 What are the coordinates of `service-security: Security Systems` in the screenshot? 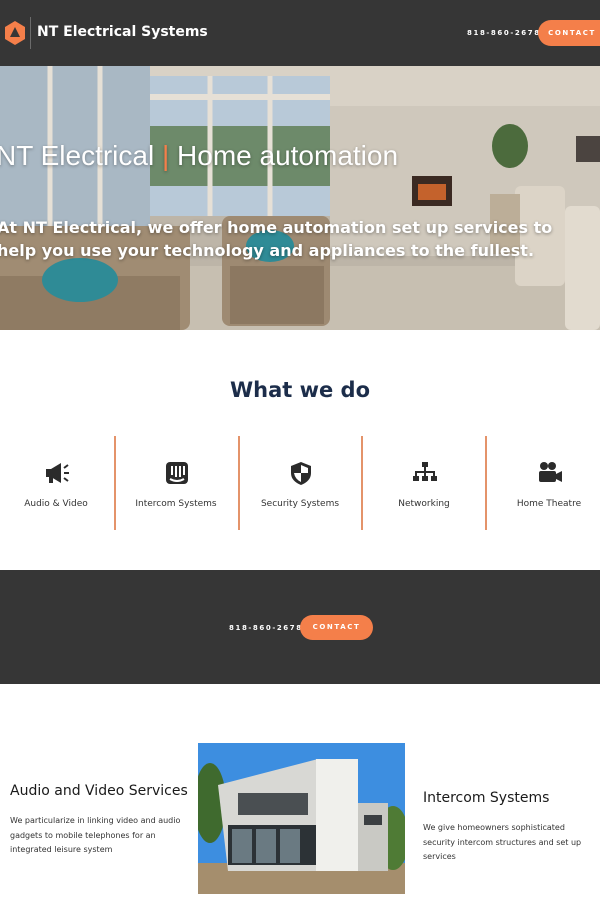 It's located at (300, 483).